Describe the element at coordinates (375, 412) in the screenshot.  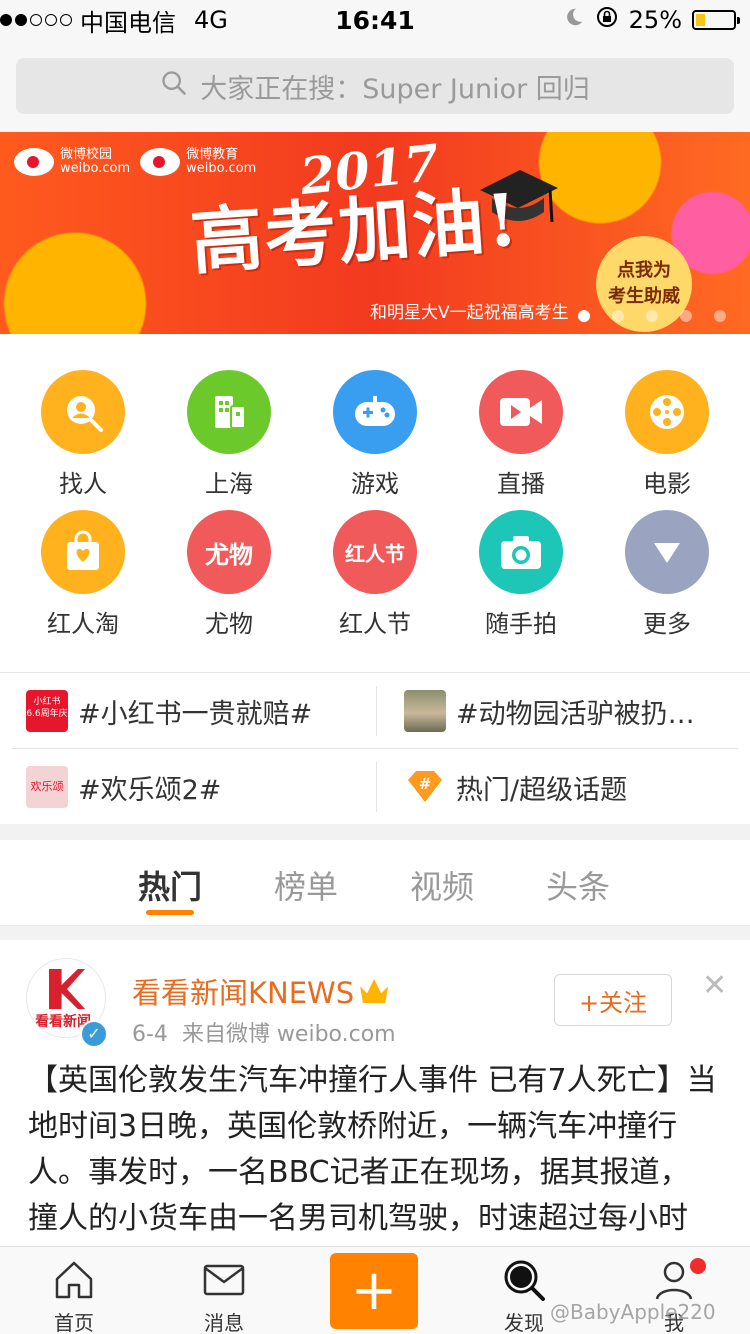
I see `gamepad-icon` at that location.